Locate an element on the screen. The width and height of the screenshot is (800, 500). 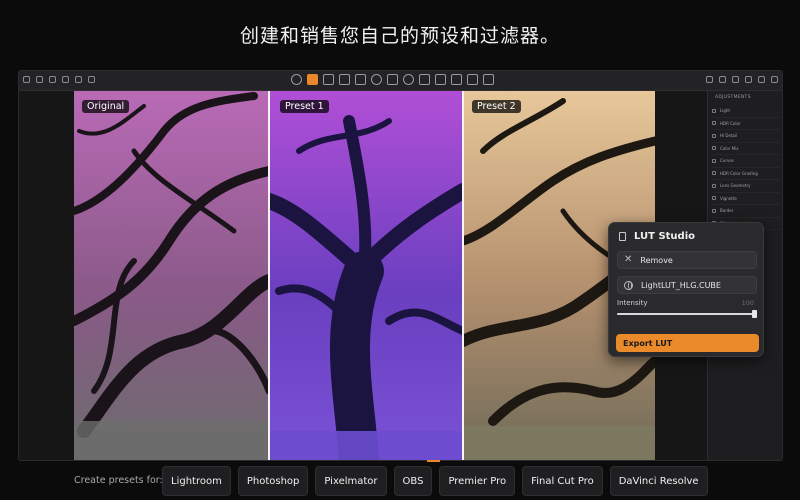
import-icon is located at coordinates (39, 79).